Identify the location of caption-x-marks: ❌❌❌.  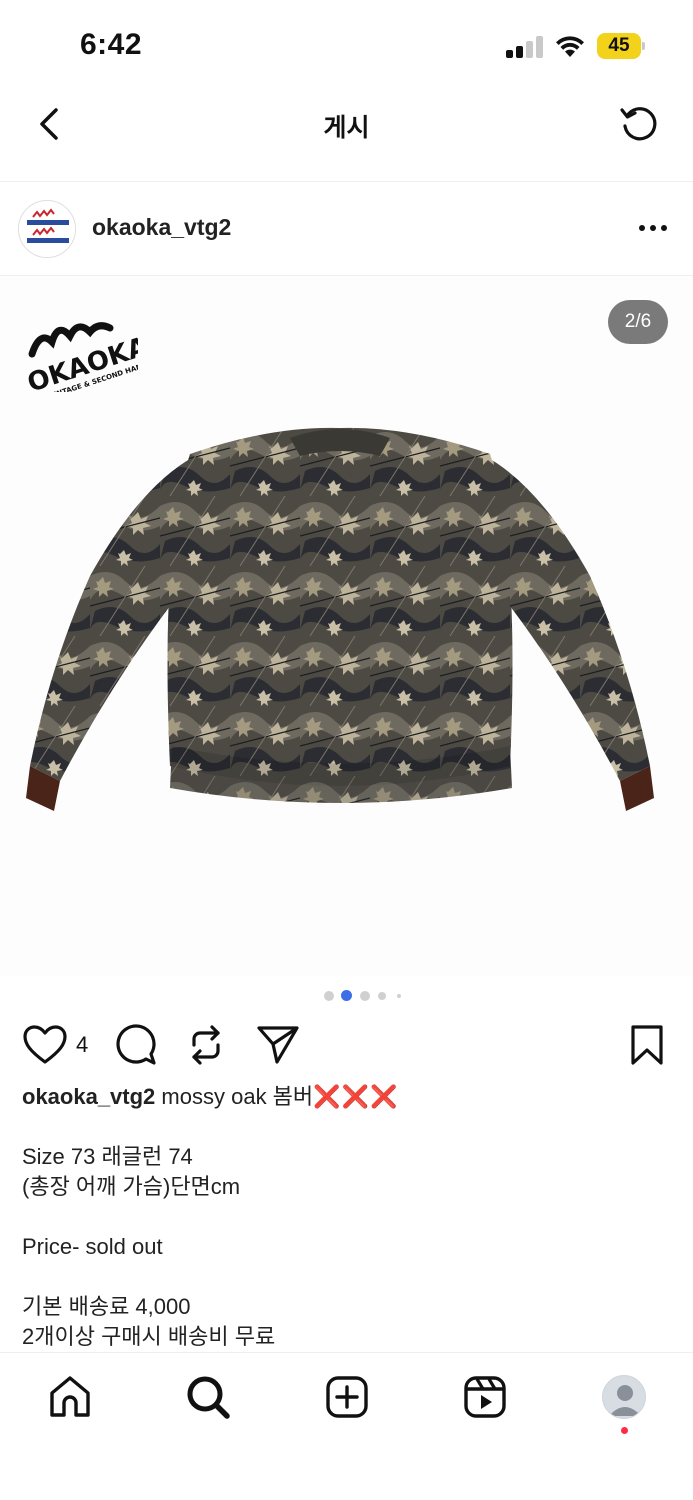
(356, 1096).